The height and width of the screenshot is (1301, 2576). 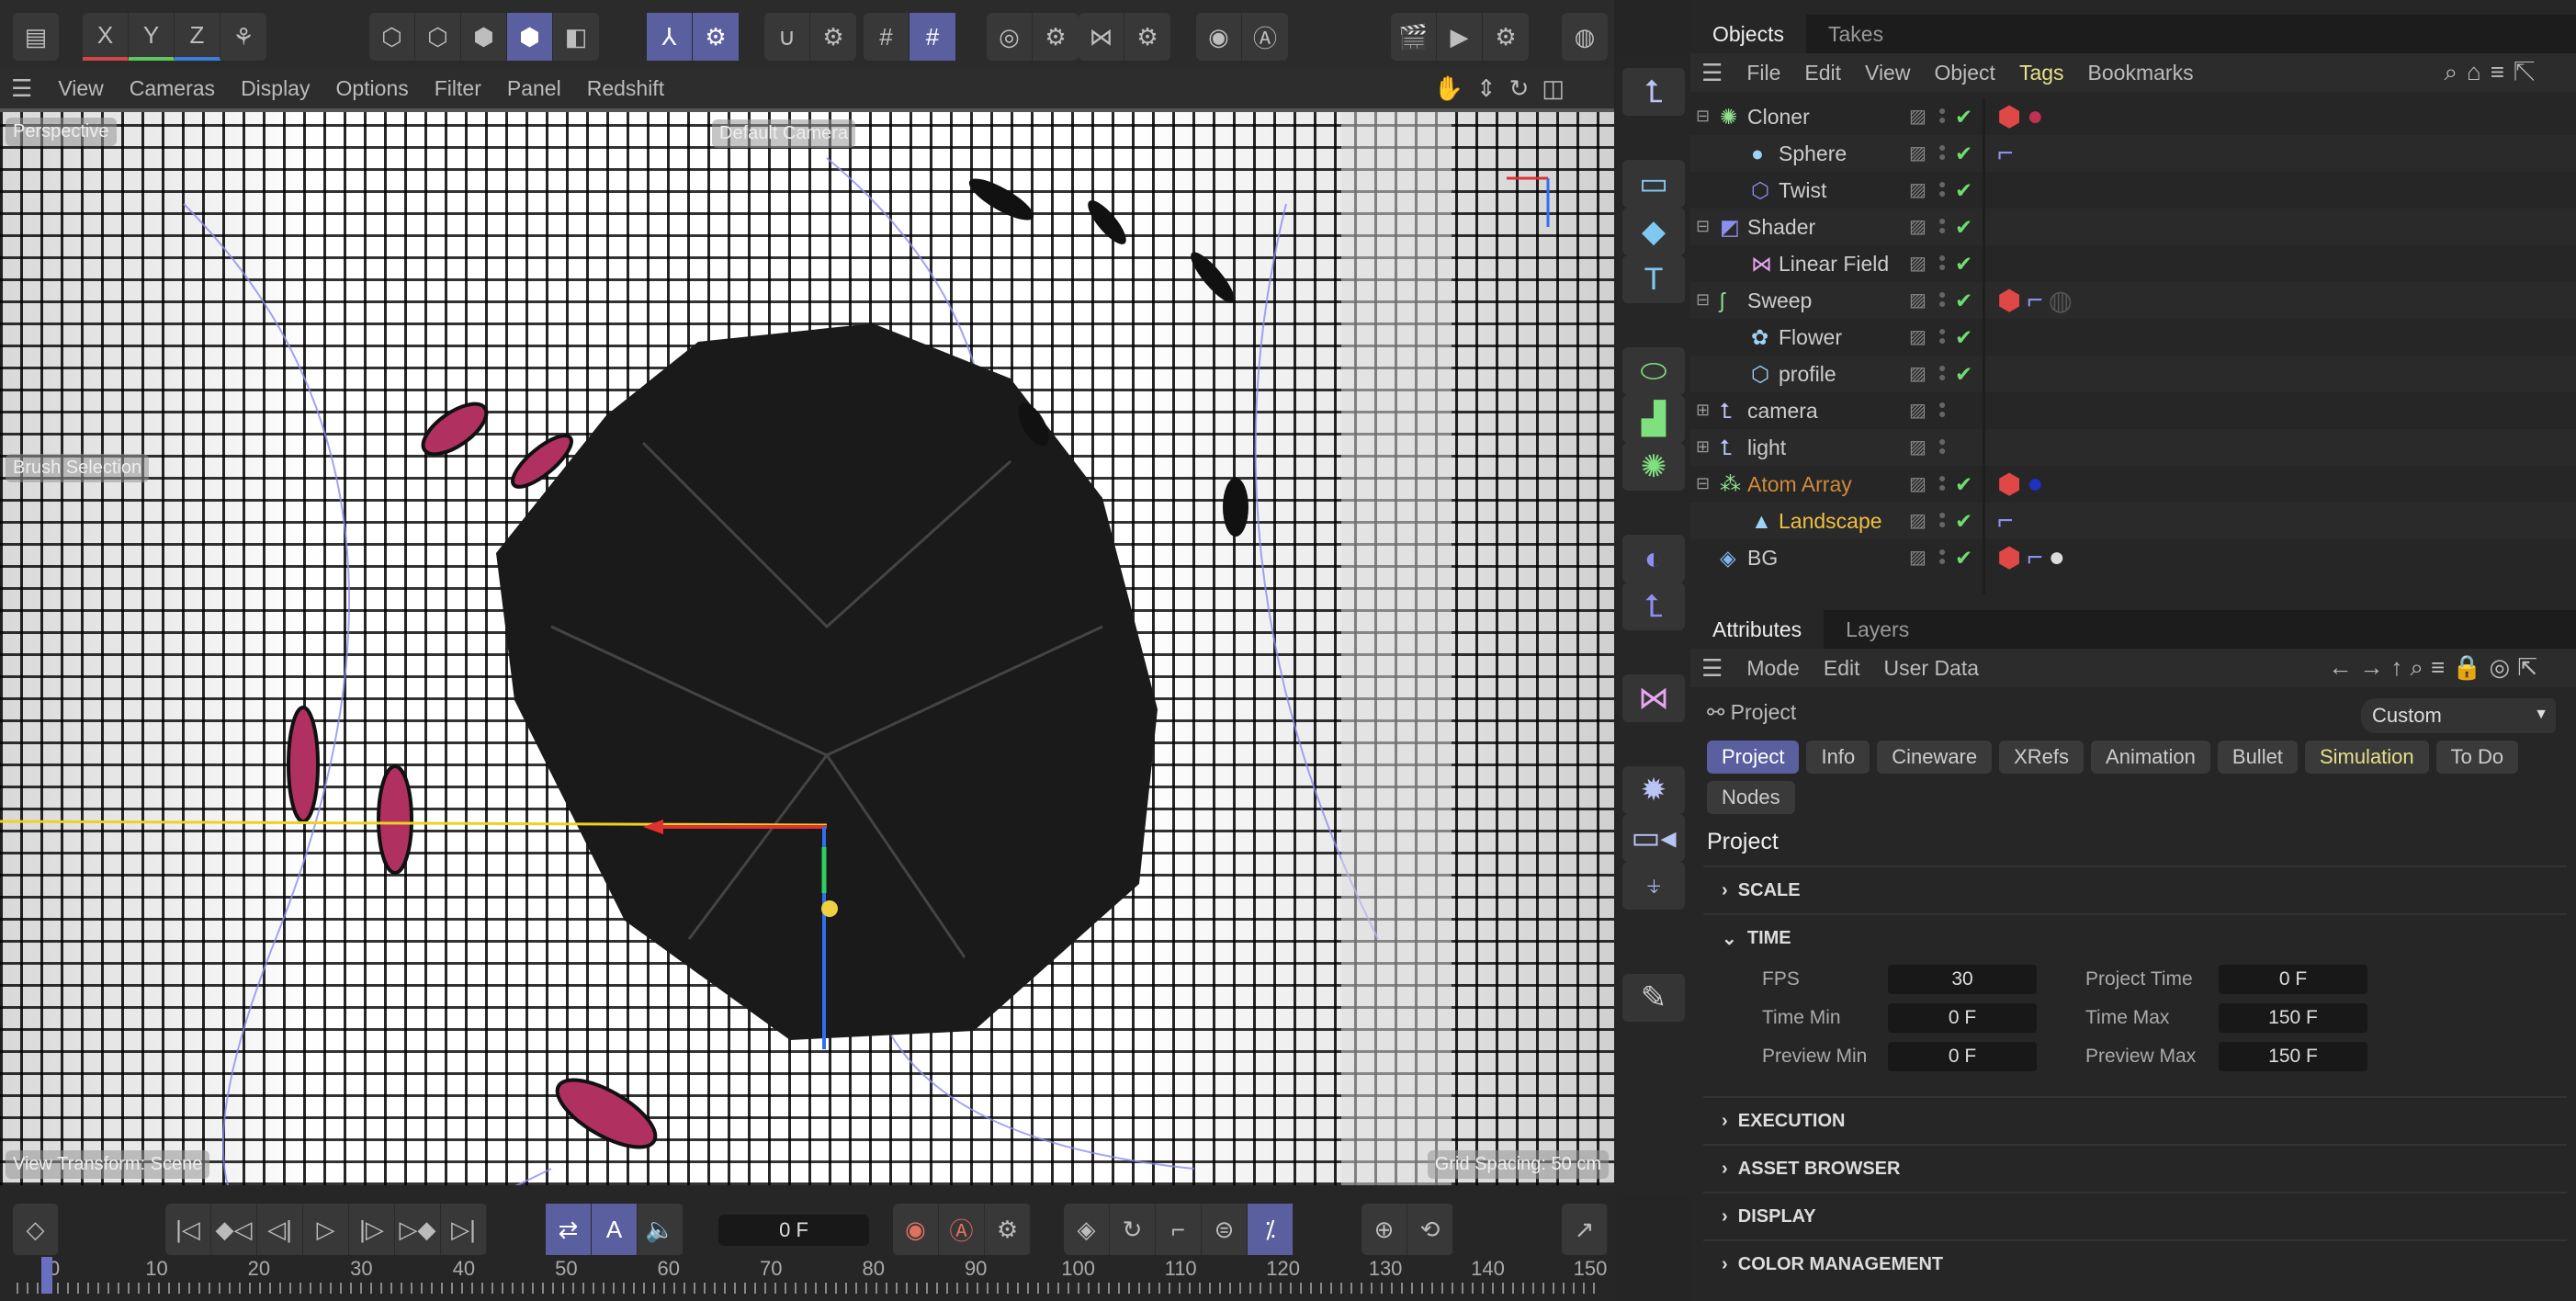 What do you see at coordinates (787, 37) in the screenshot?
I see `magnet-icon: ∪` at bounding box center [787, 37].